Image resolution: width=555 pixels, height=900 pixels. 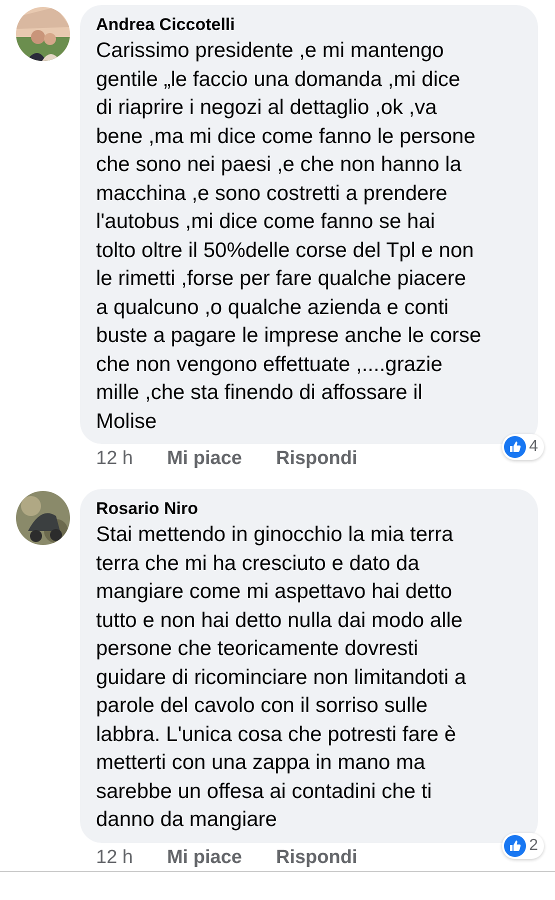 I want to click on reaction-badge: 2, so click(x=523, y=845).